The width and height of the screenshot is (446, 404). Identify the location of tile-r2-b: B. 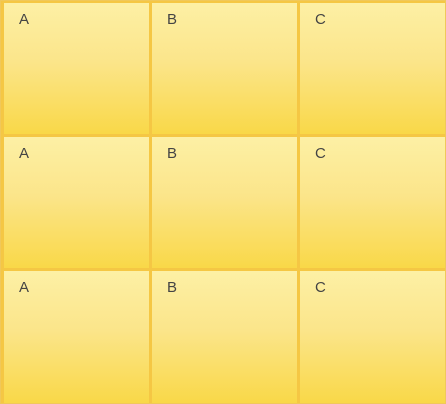
(224, 202).